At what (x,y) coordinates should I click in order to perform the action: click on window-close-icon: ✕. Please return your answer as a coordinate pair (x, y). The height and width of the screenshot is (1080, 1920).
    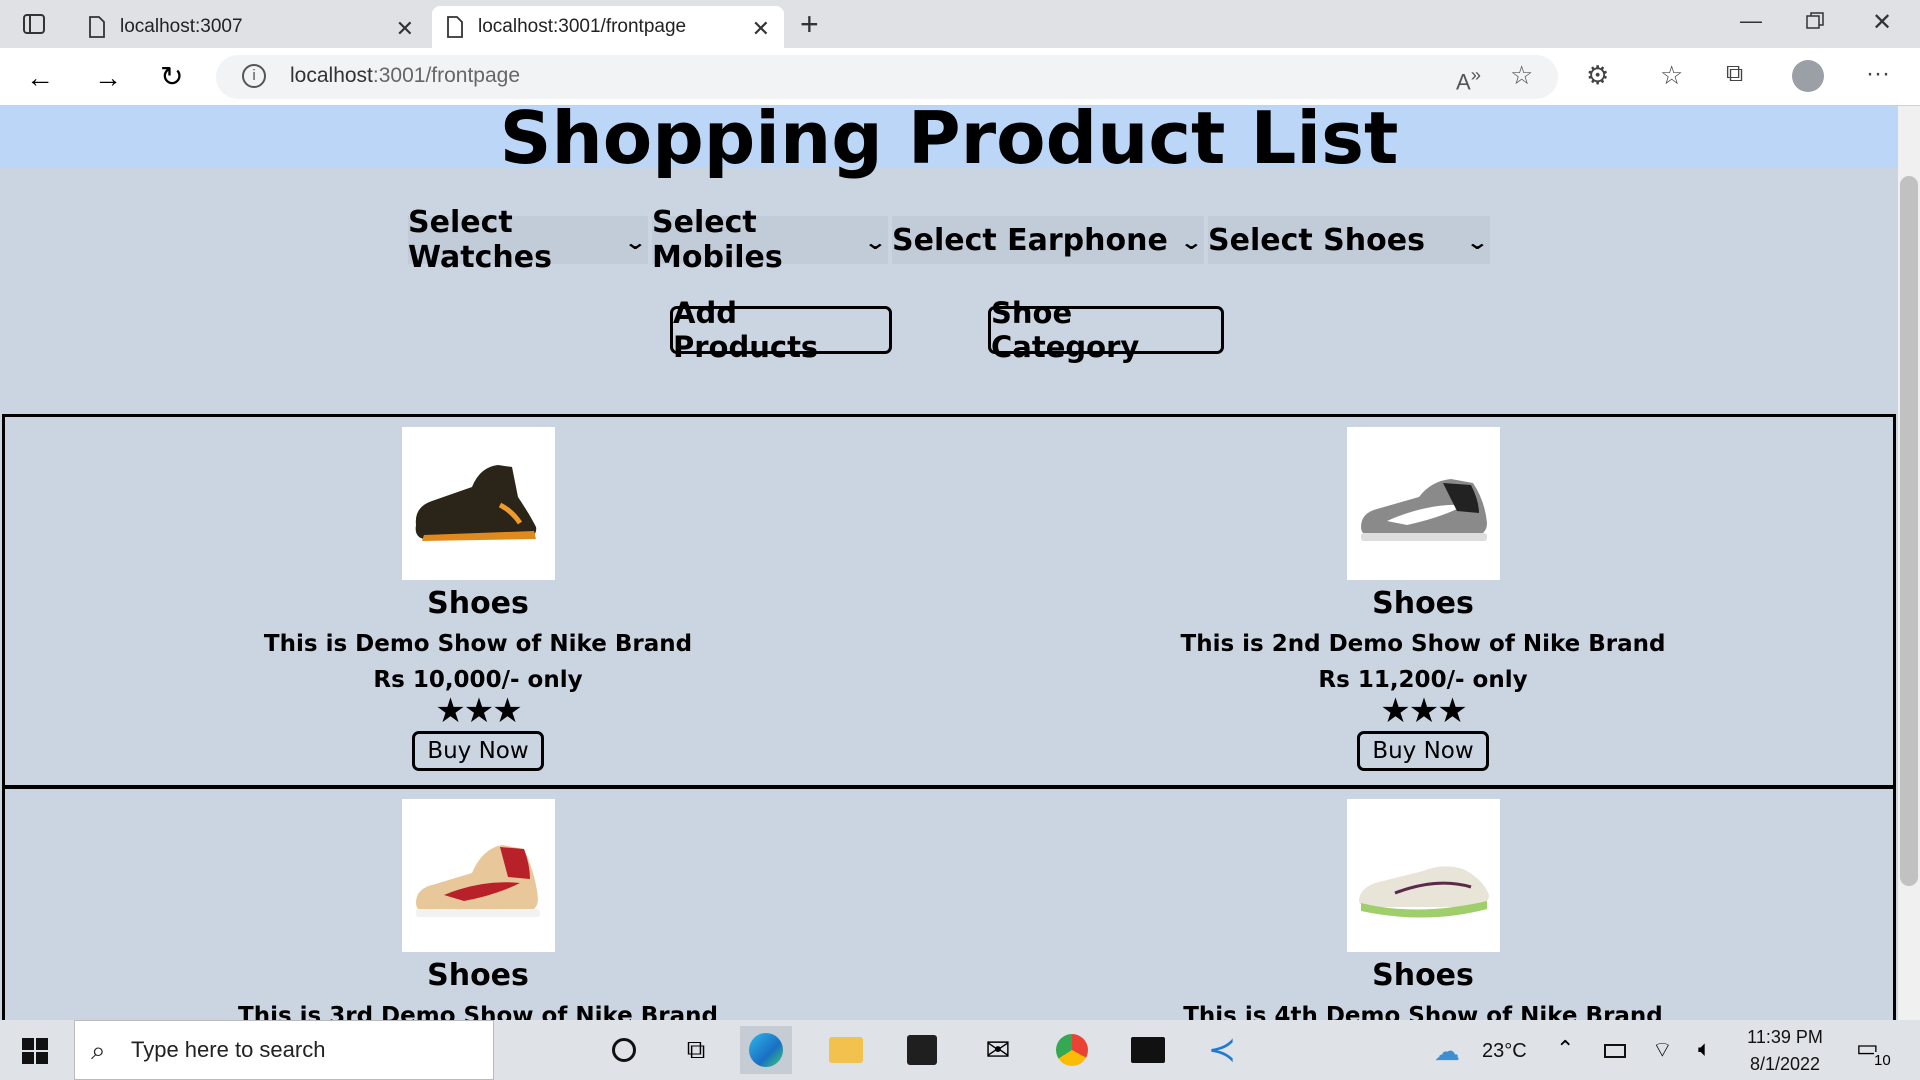
    Looking at the image, I should click on (1882, 22).